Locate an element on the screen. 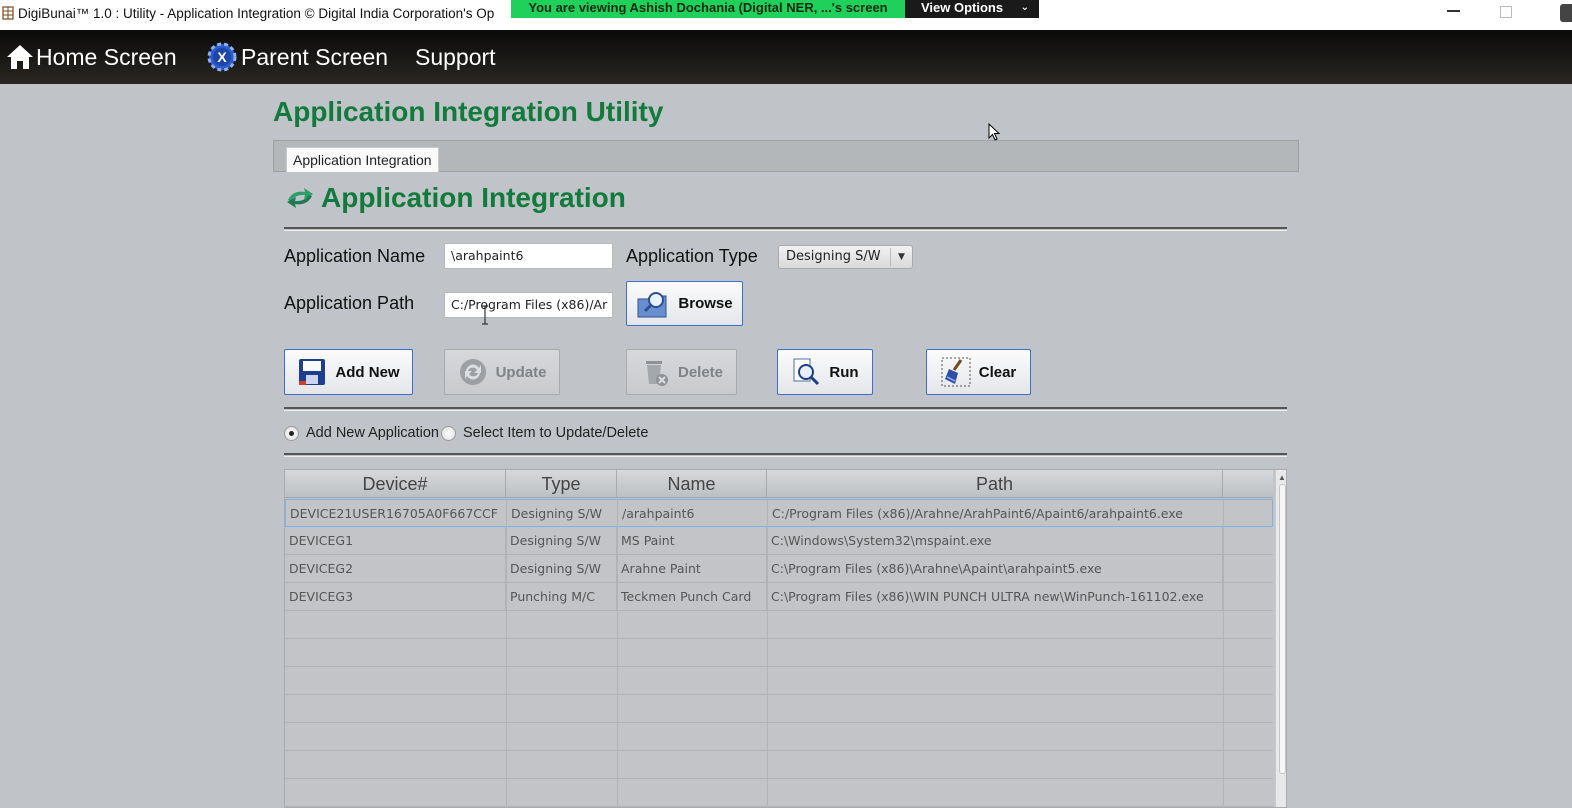 Image resolution: width=1572 pixels, height=808 pixels. column-header-path: Path is located at coordinates (995, 484).